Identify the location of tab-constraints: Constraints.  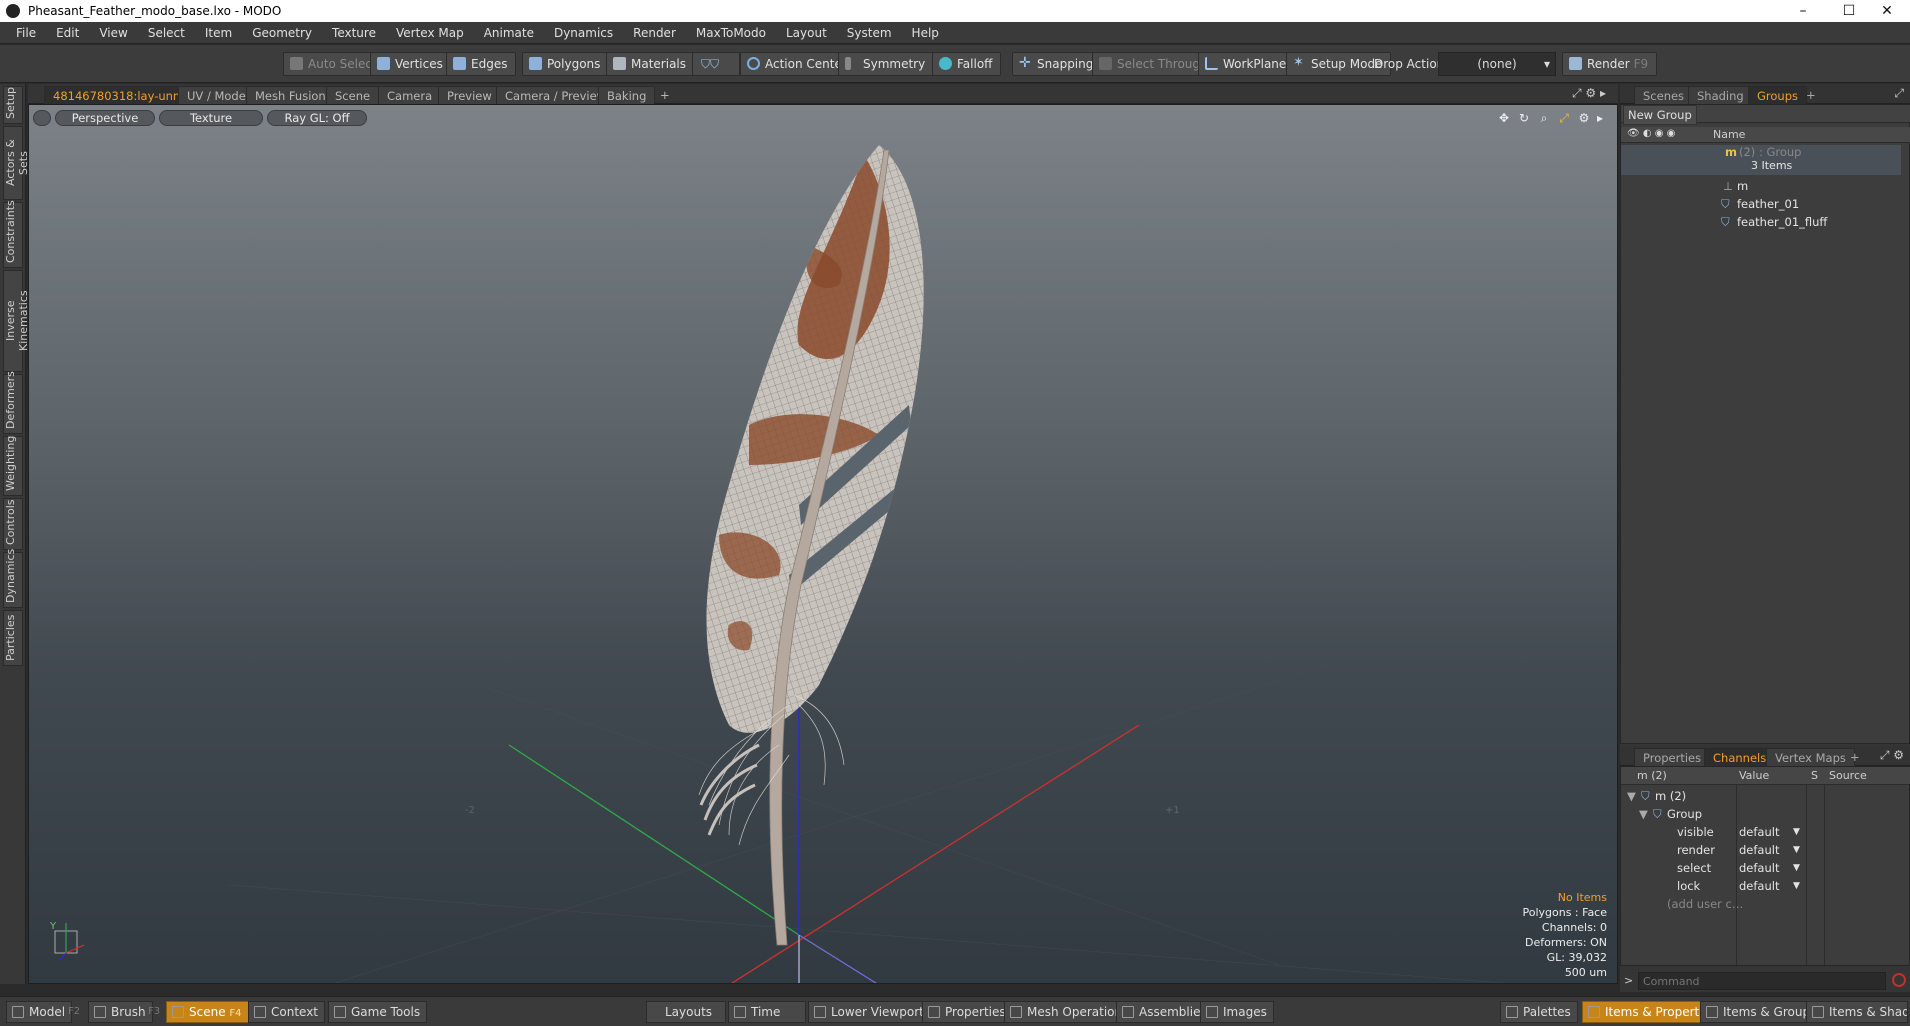
(13, 234).